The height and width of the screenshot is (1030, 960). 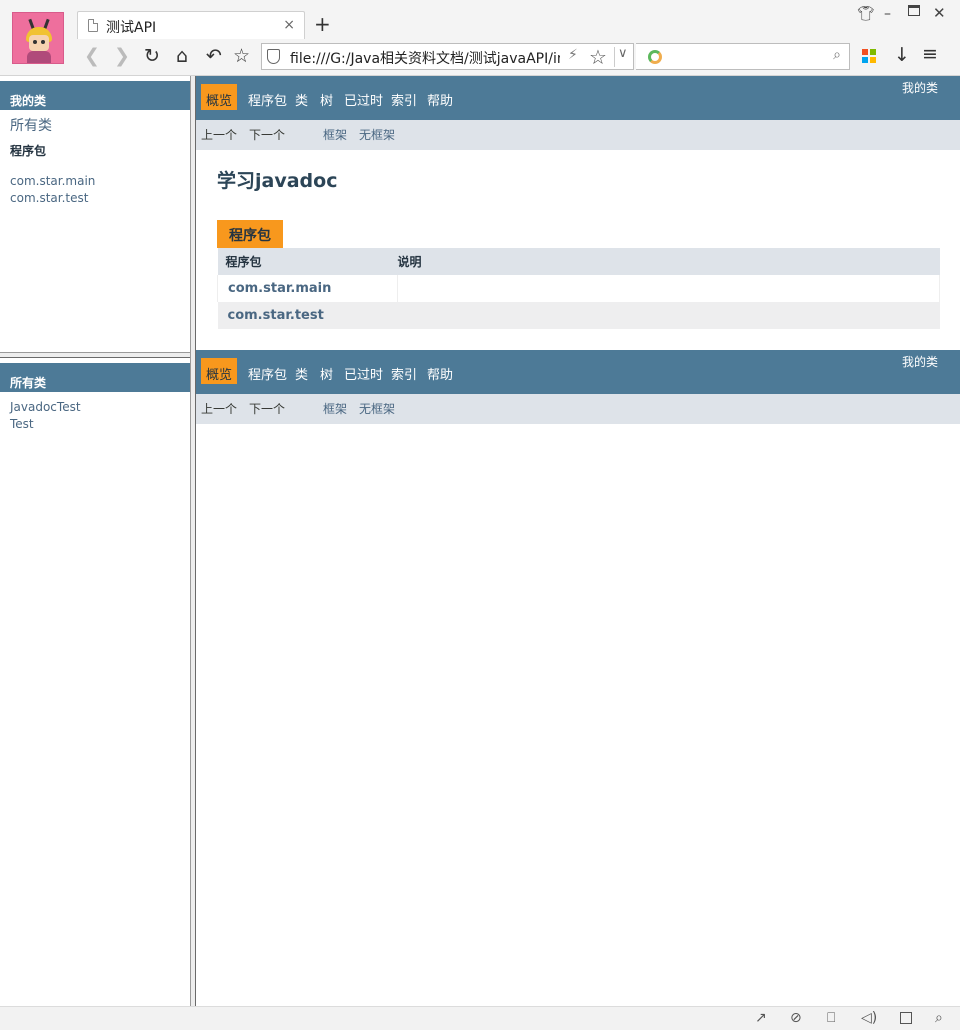 I want to click on star-icon: ☆, so click(x=598, y=57).